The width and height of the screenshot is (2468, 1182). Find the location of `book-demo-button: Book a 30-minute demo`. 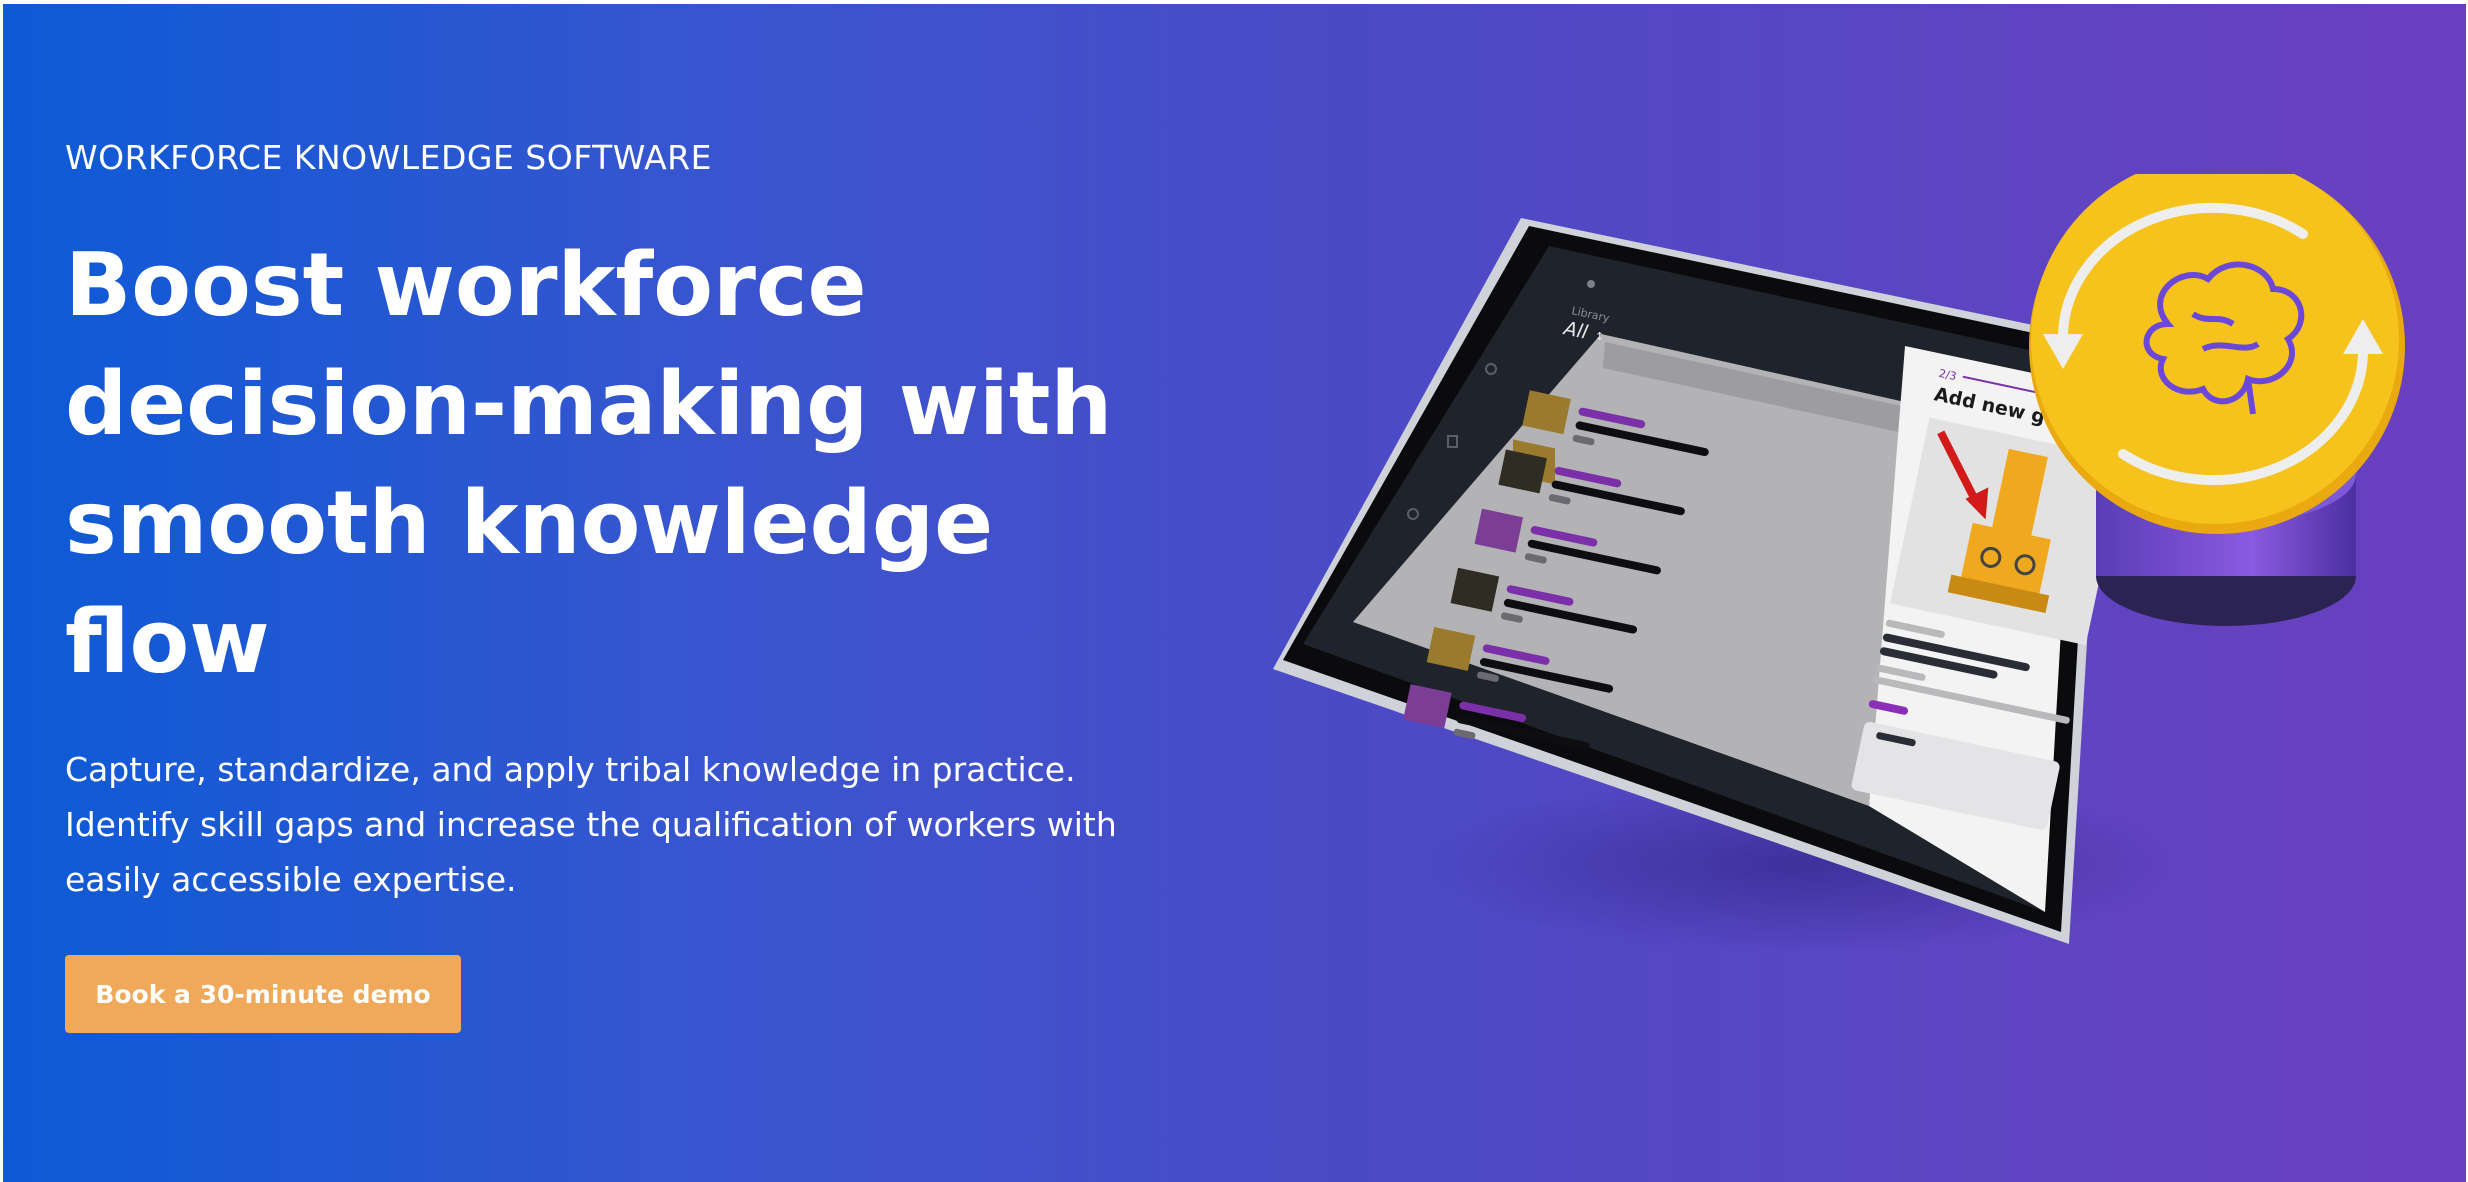

book-demo-button: Book a 30-minute demo is located at coordinates (263, 994).